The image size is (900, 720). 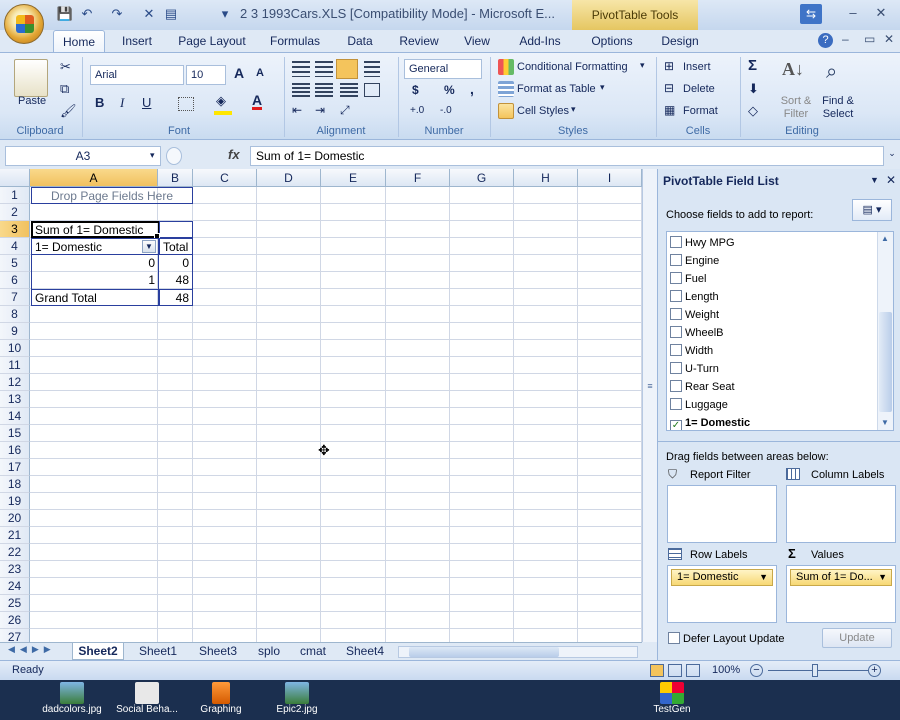 What do you see at coordinates (372, 90) in the screenshot?
I see `merge-center-icon` at bounding box center [372, 90].